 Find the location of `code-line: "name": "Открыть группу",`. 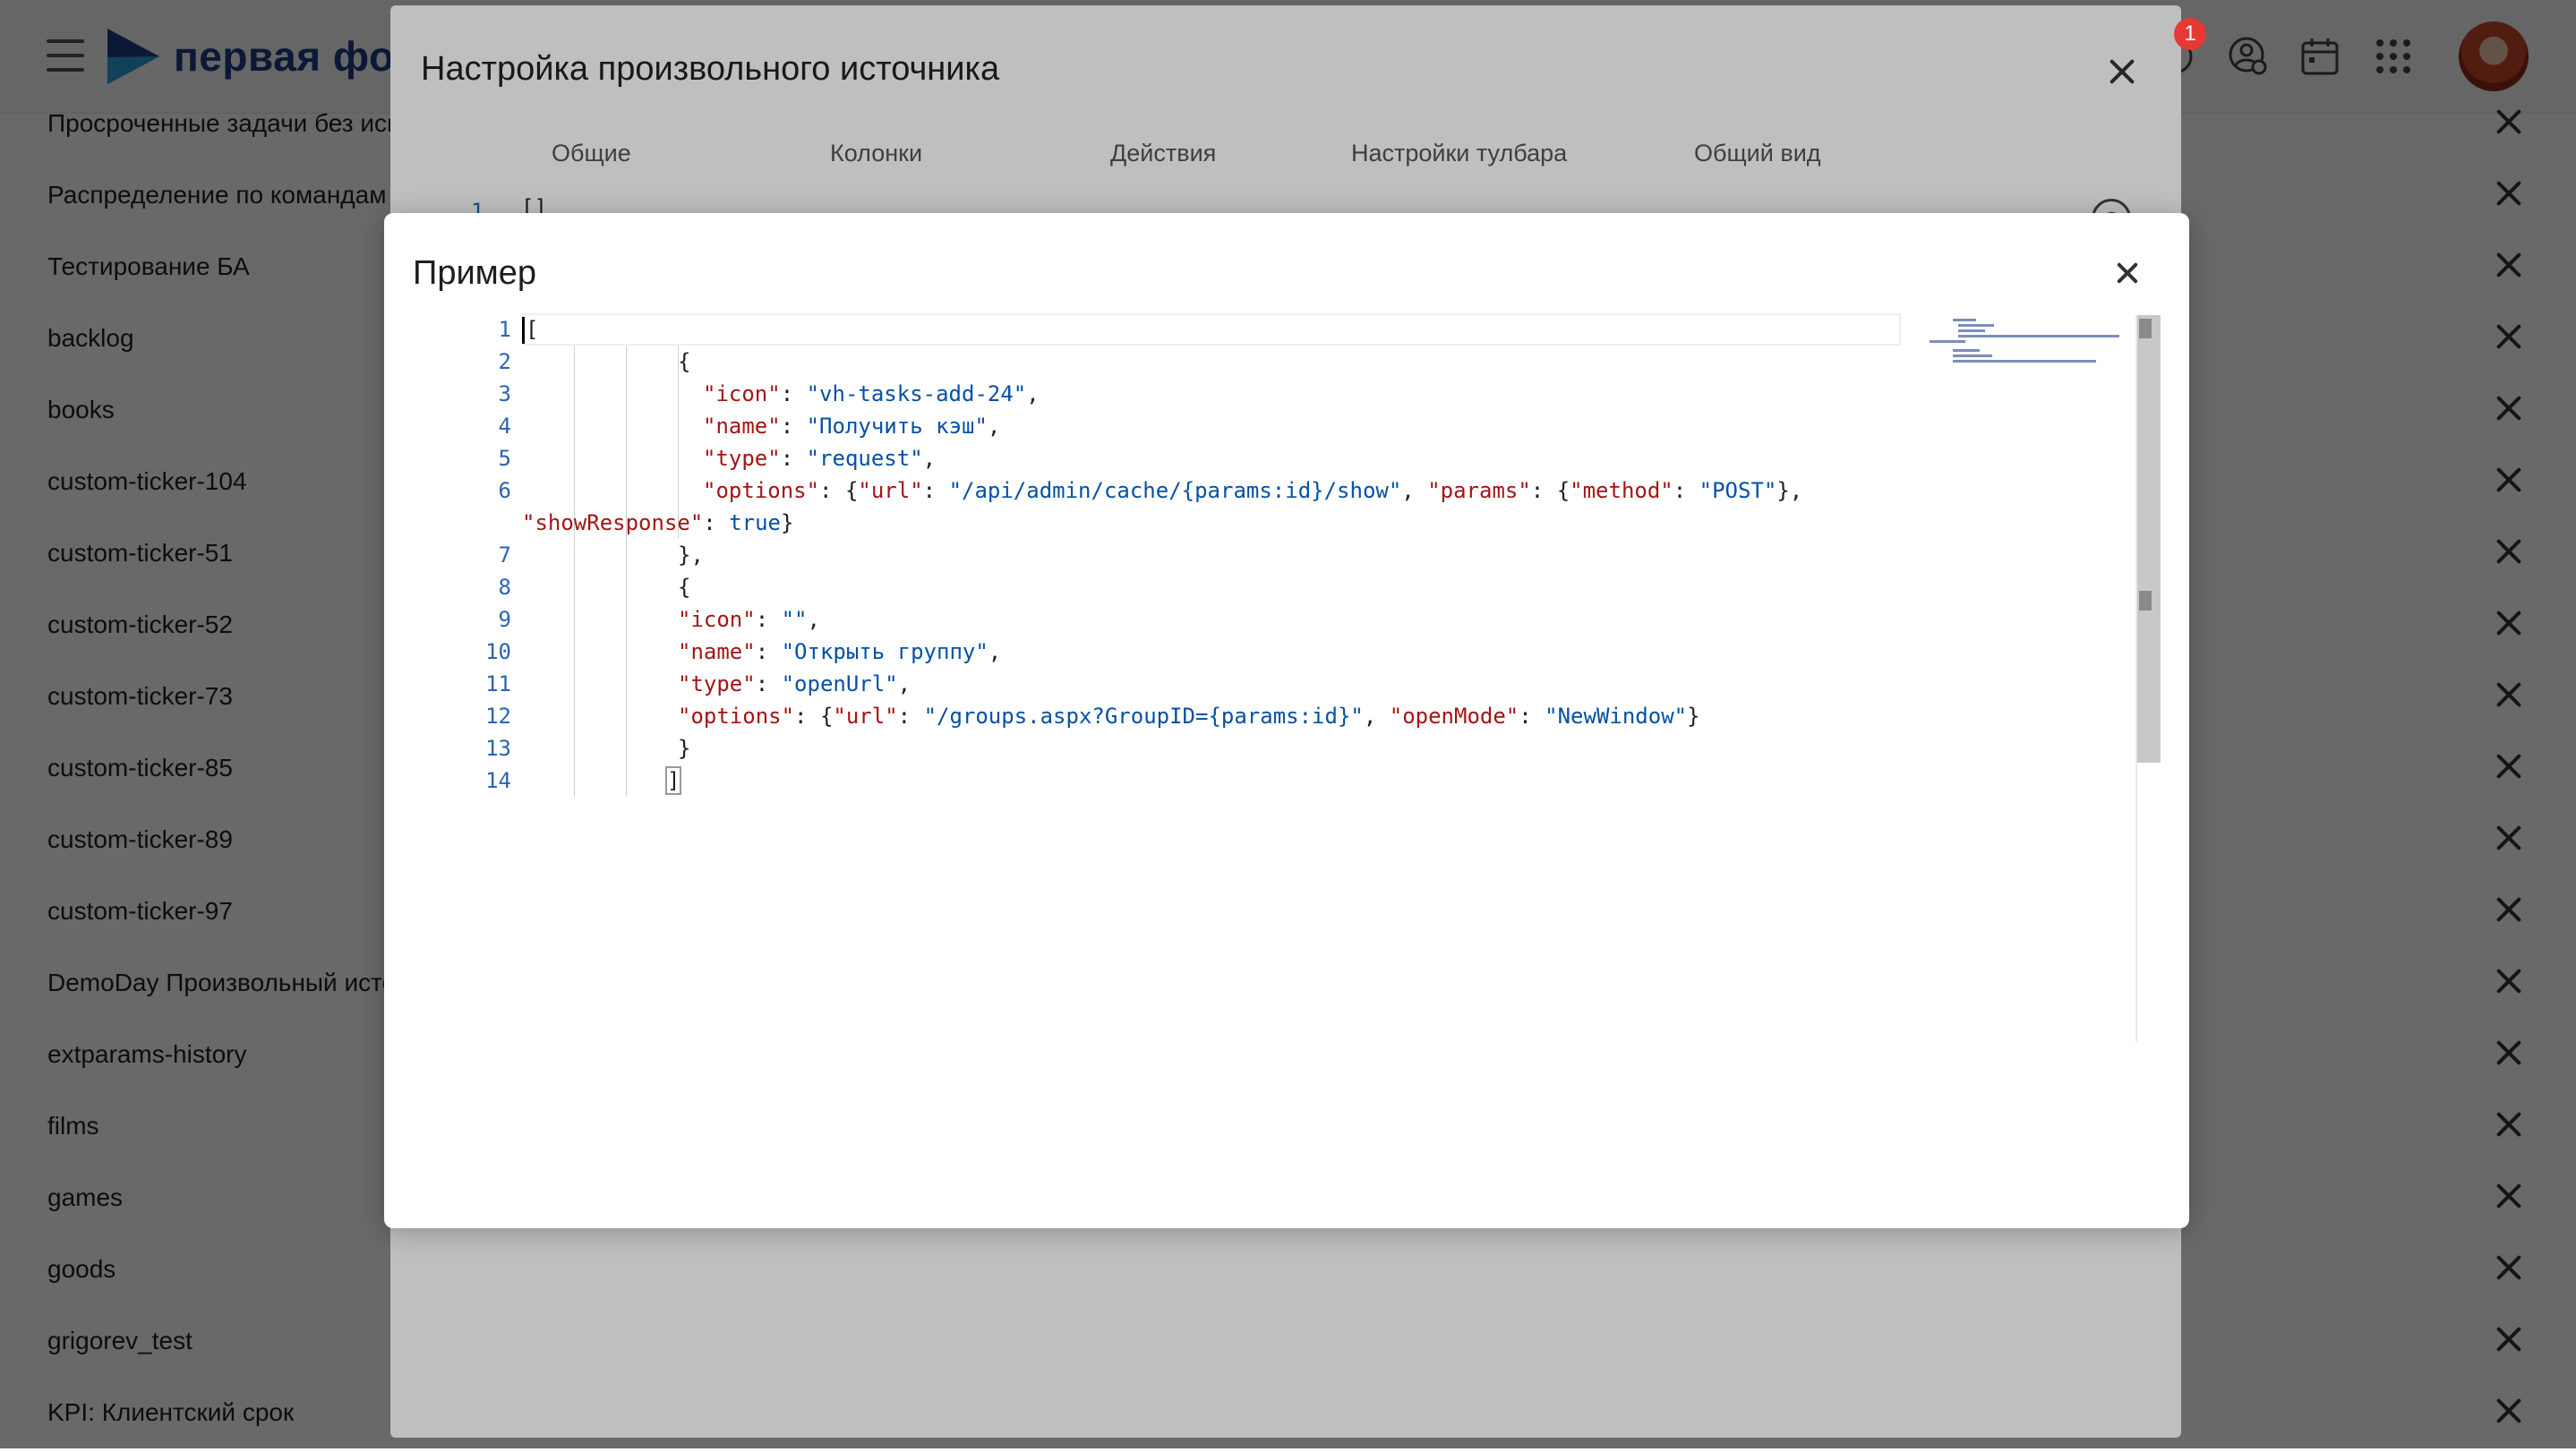

code-line: "name": "Открыть группу", is located at coordinates (840, 651).